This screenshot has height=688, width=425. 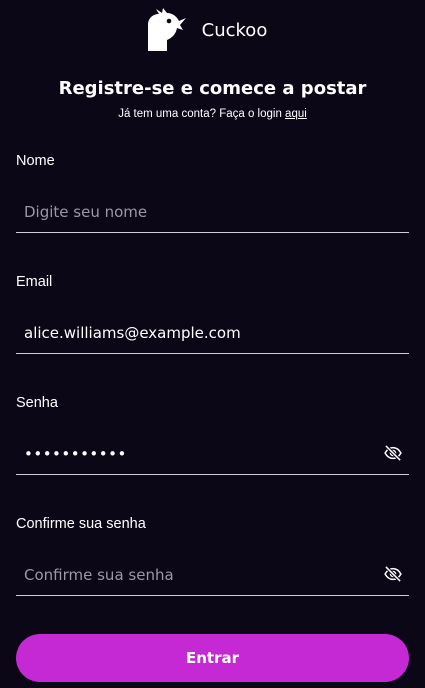 I want to click on confirm-password-field: Confirme sua senha, so click(x=212, y=556).